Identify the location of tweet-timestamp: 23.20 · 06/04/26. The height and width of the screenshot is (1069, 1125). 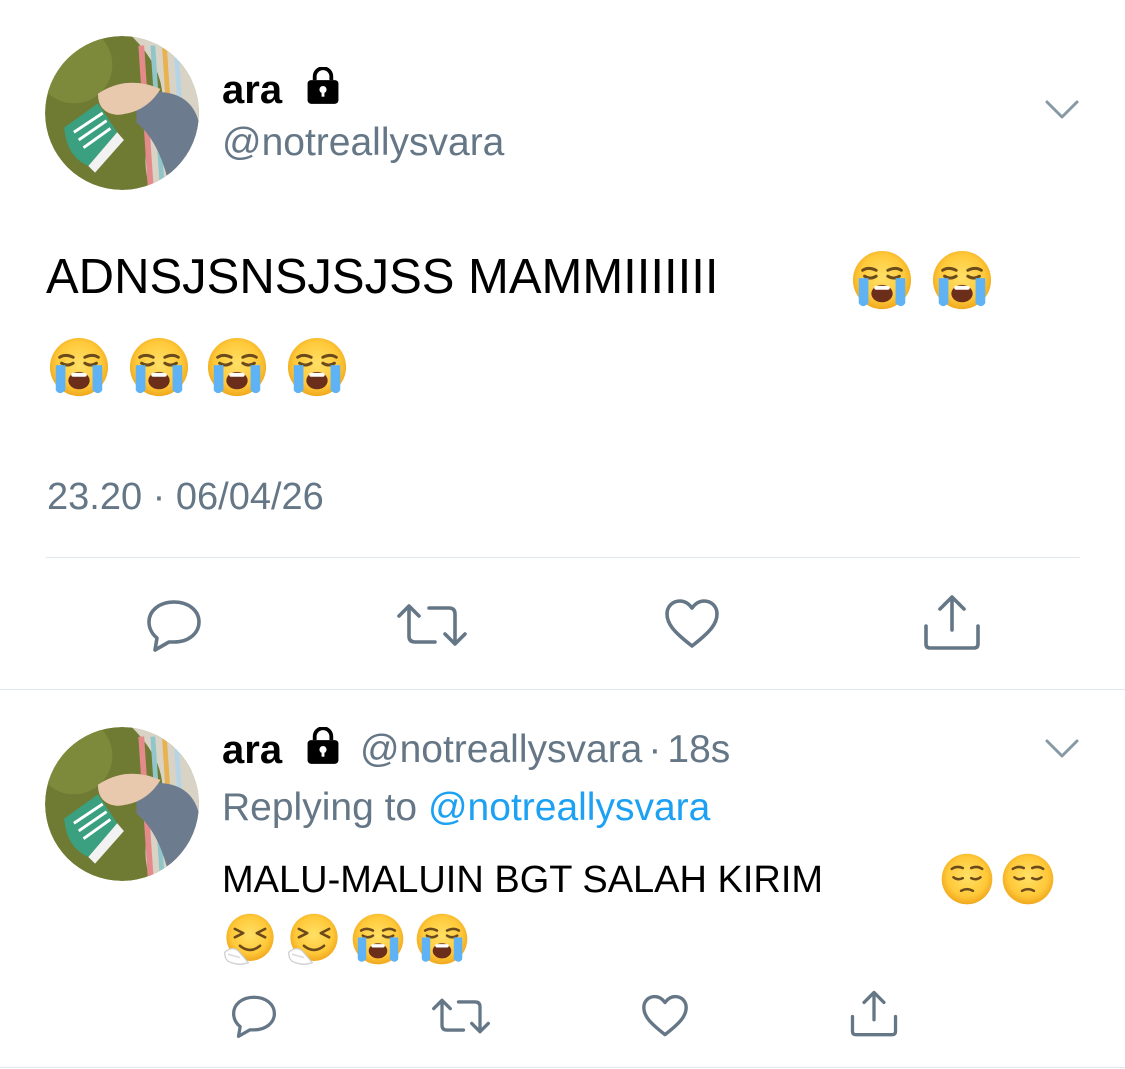
(185, 497).